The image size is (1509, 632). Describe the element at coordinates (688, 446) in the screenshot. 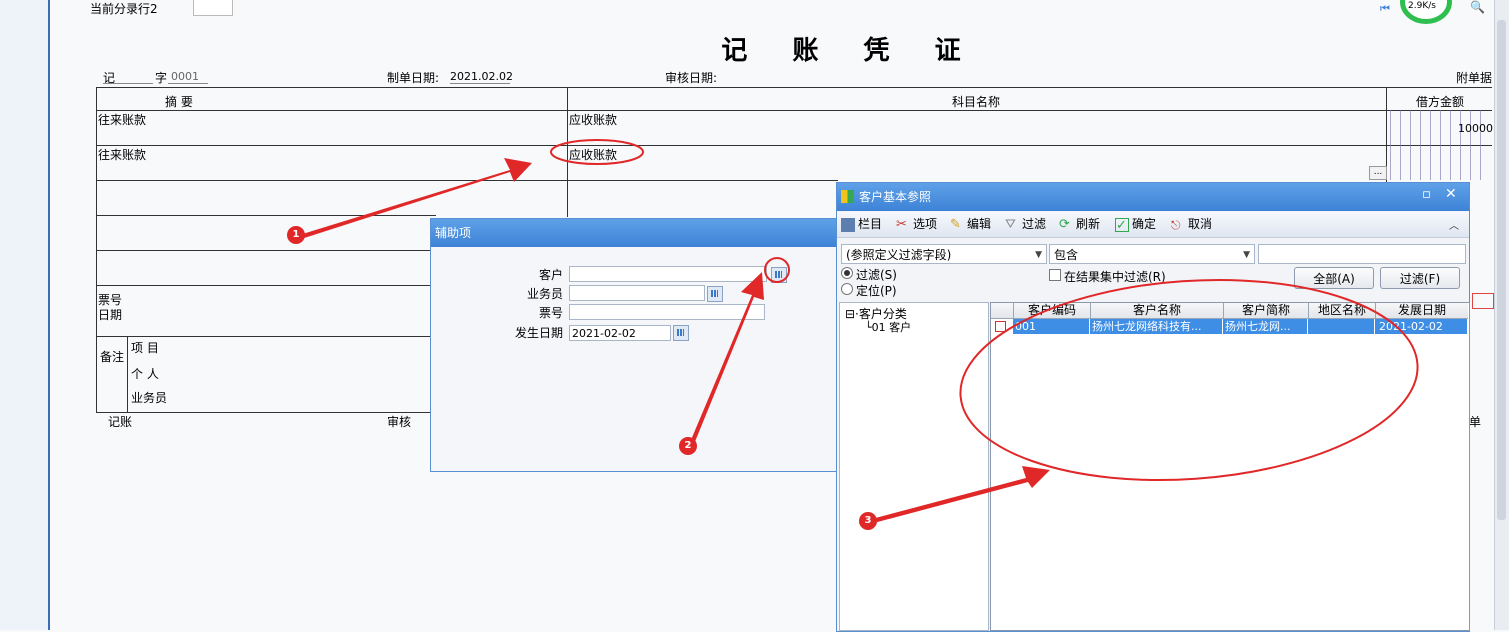

I see `annotation-badge-2: 2` at that location.